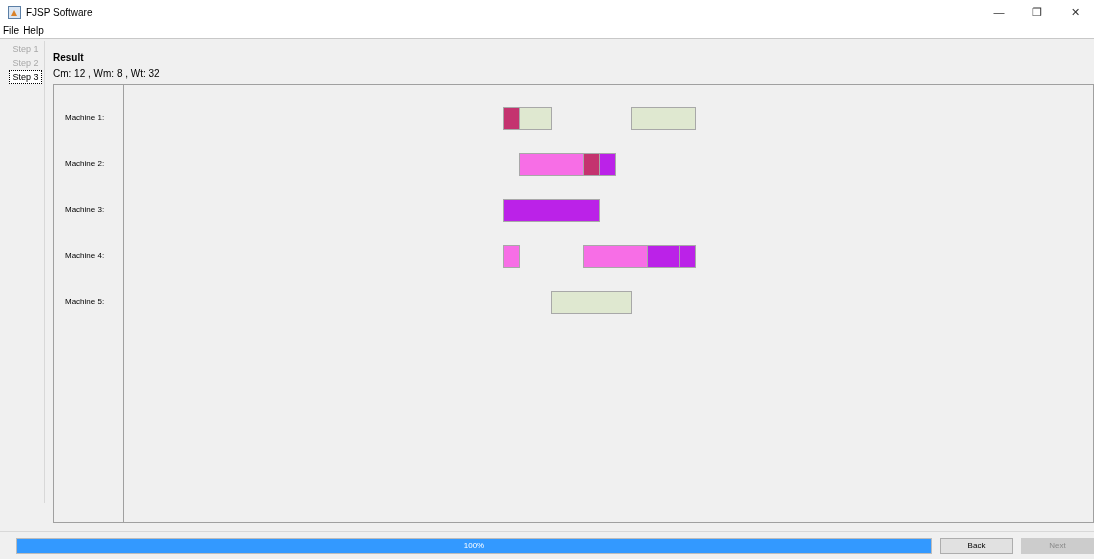  I want to click on machine-label: Machine 3:, so click(85, 210).